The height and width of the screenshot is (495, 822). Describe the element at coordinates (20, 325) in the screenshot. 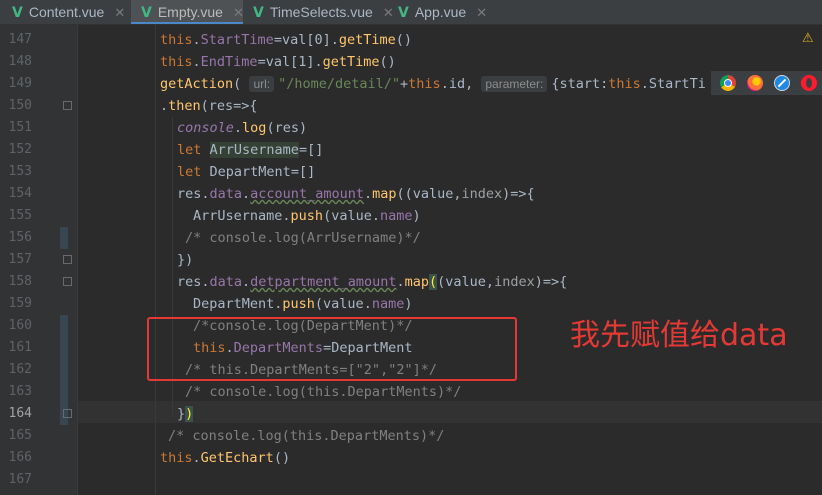

I see `line-number: 160` at that location.